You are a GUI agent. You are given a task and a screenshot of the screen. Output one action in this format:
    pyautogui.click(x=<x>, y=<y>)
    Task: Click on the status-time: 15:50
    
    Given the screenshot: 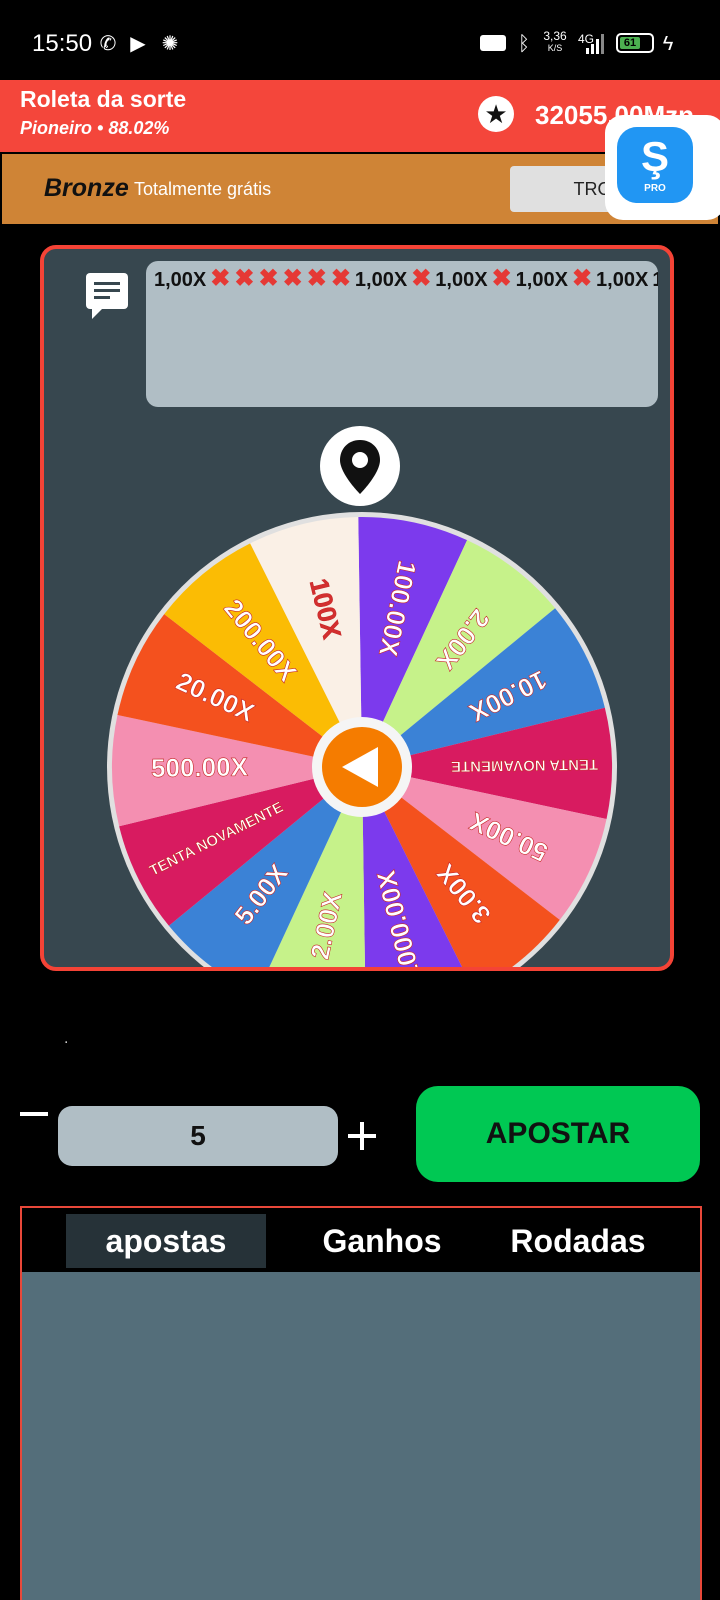 What is the action you would take?
    pyautogui.click(x=62, y=43)
    